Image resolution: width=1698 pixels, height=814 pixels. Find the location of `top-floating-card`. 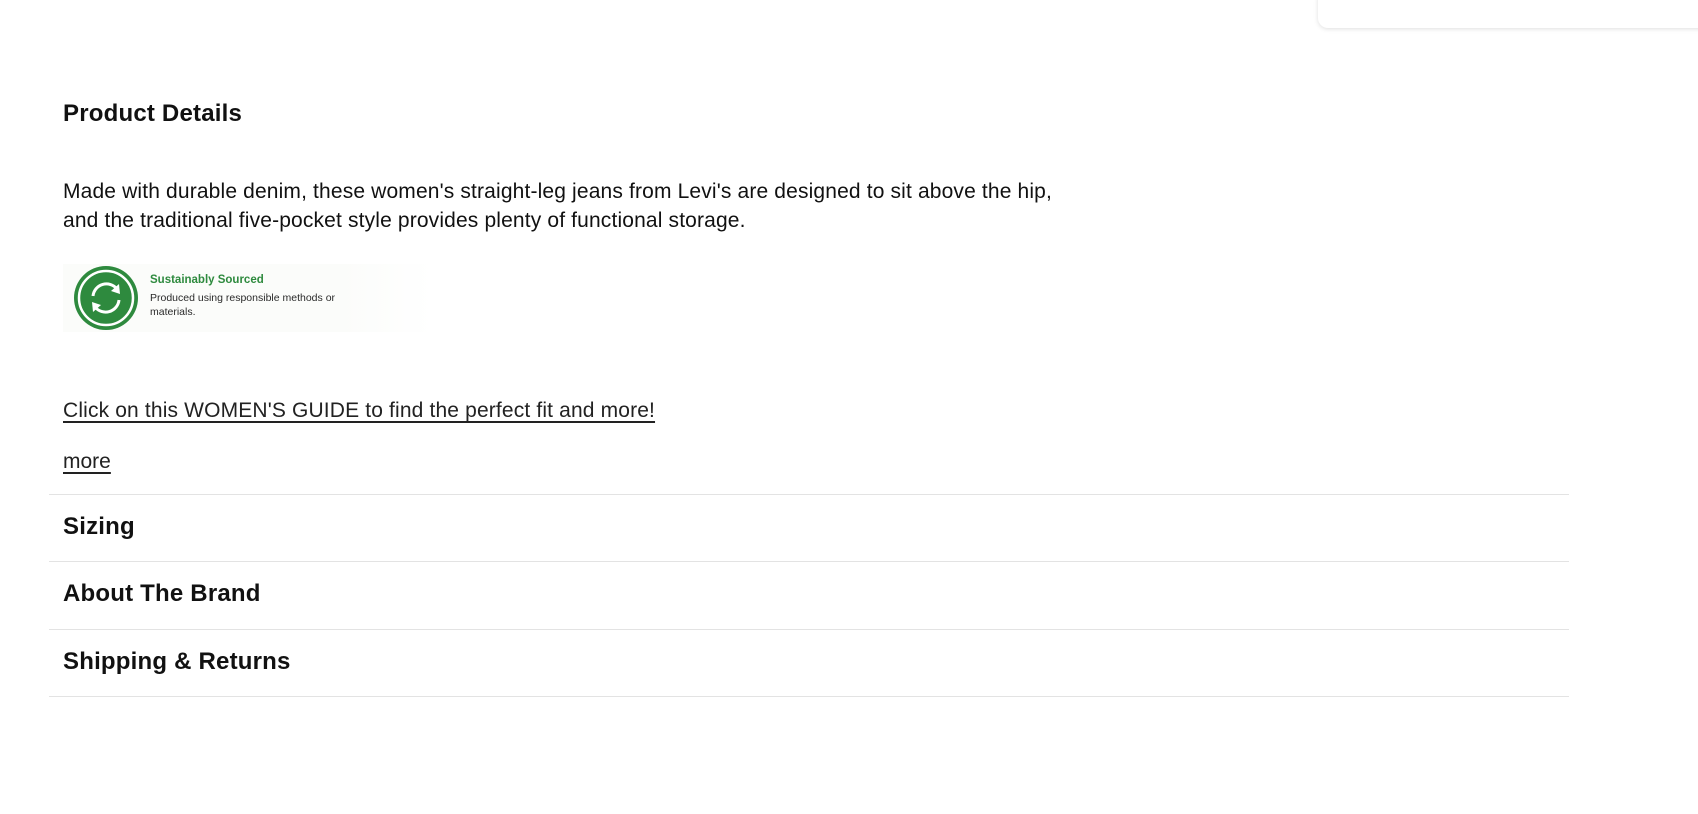

top-floating-card is located at coordinates (1508, 14).